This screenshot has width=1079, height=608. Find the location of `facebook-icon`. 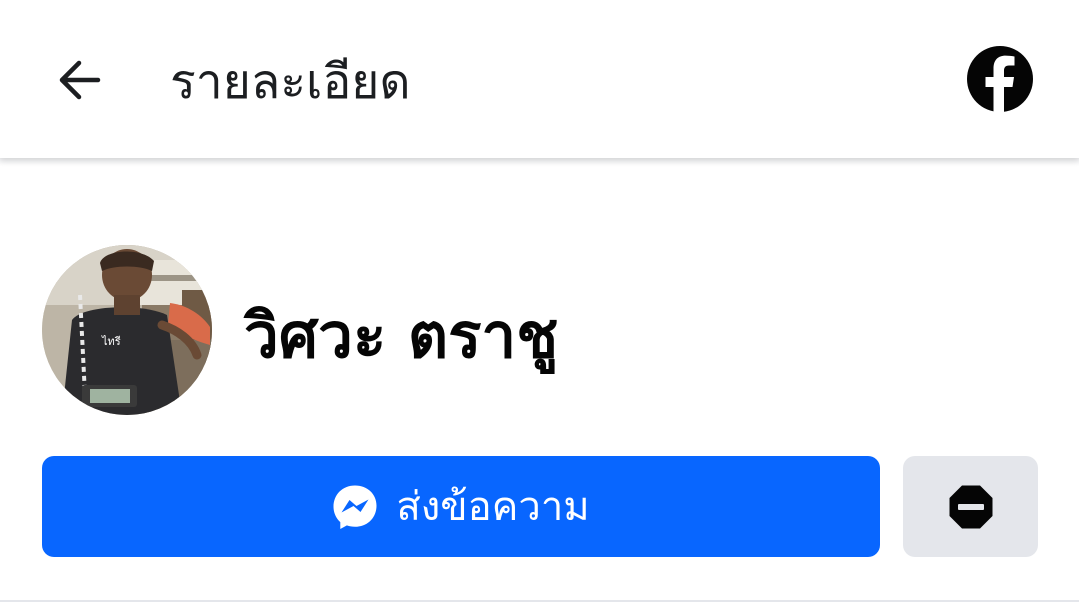

facebook-icon is located at coordinates (1000, 79).